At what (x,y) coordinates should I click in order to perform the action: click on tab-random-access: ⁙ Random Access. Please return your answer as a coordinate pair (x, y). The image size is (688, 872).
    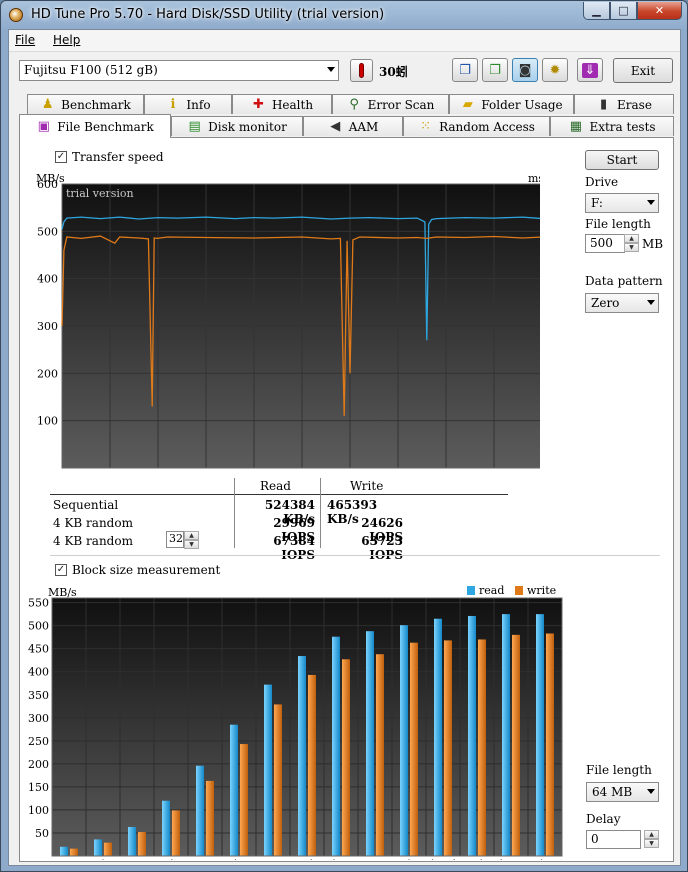
    Looking at the image, I should click on (476, 126).